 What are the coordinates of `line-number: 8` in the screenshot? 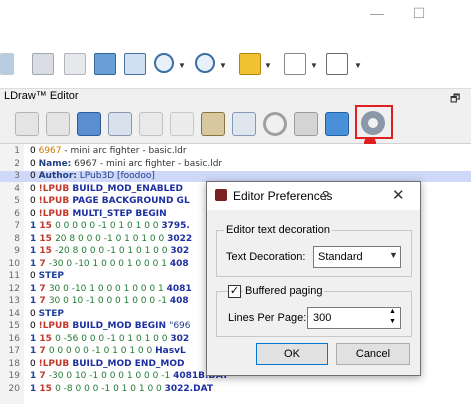 It's located at (17, 238).